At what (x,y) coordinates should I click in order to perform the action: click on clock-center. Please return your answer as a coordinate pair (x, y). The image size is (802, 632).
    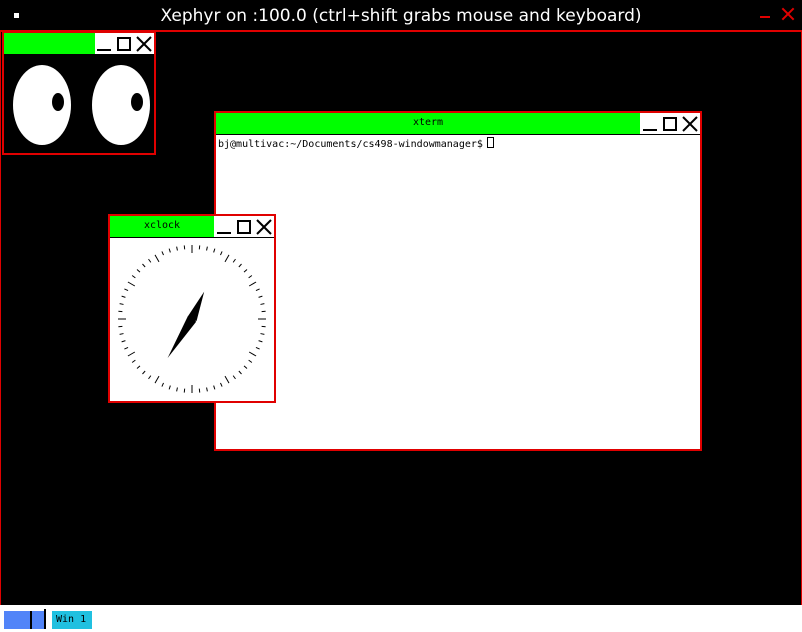
    Looking at the image, I should click on (192, 319).